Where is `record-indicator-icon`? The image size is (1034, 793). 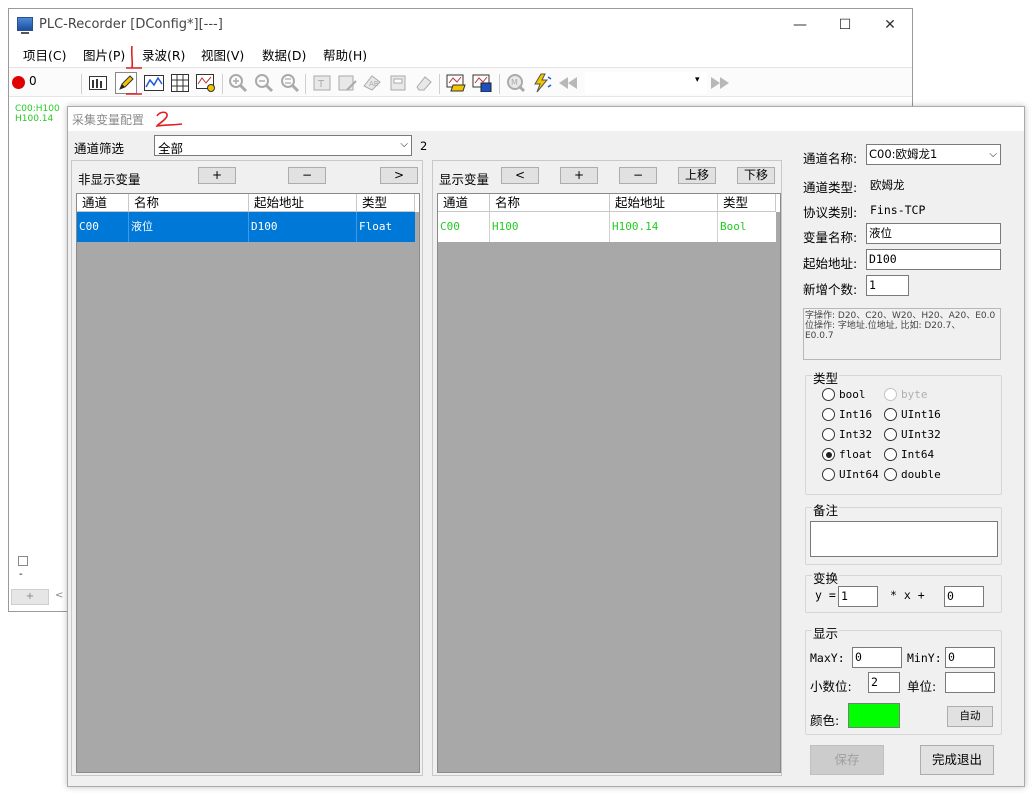
record-indicator-icon is located at coordinates (18, 82).